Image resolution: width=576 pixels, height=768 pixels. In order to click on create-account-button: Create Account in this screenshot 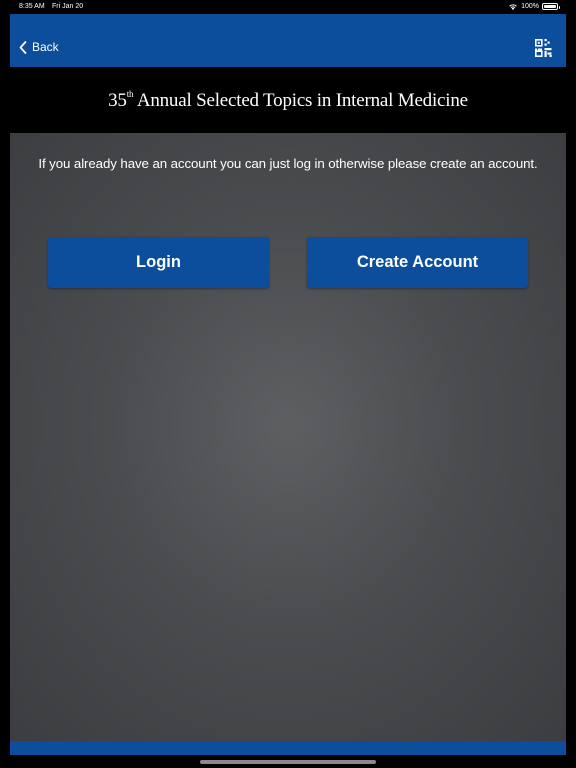, I will do `click(417, 262)`.